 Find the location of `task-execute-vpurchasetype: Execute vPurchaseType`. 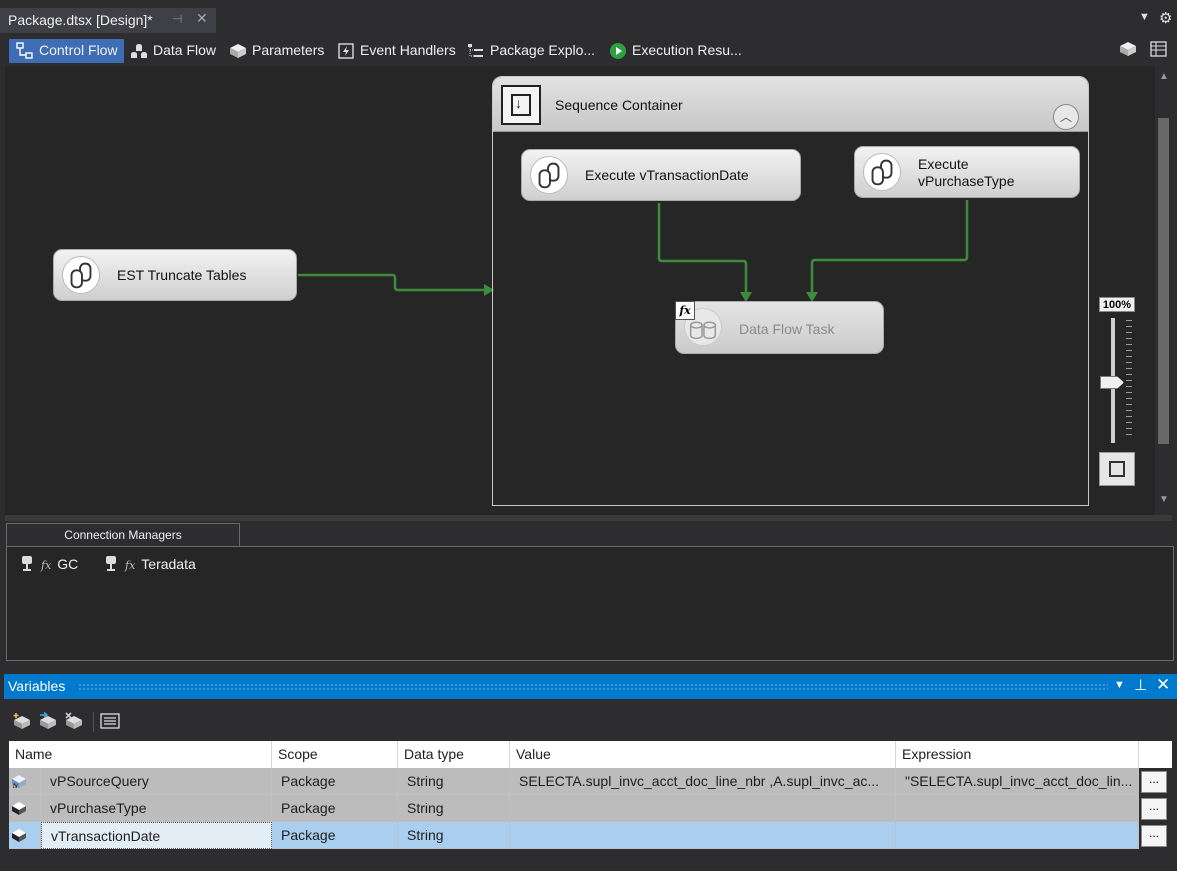

task-execute-vpurchasetype: Execute vPurchaseType is located at coordinates (967, 172).